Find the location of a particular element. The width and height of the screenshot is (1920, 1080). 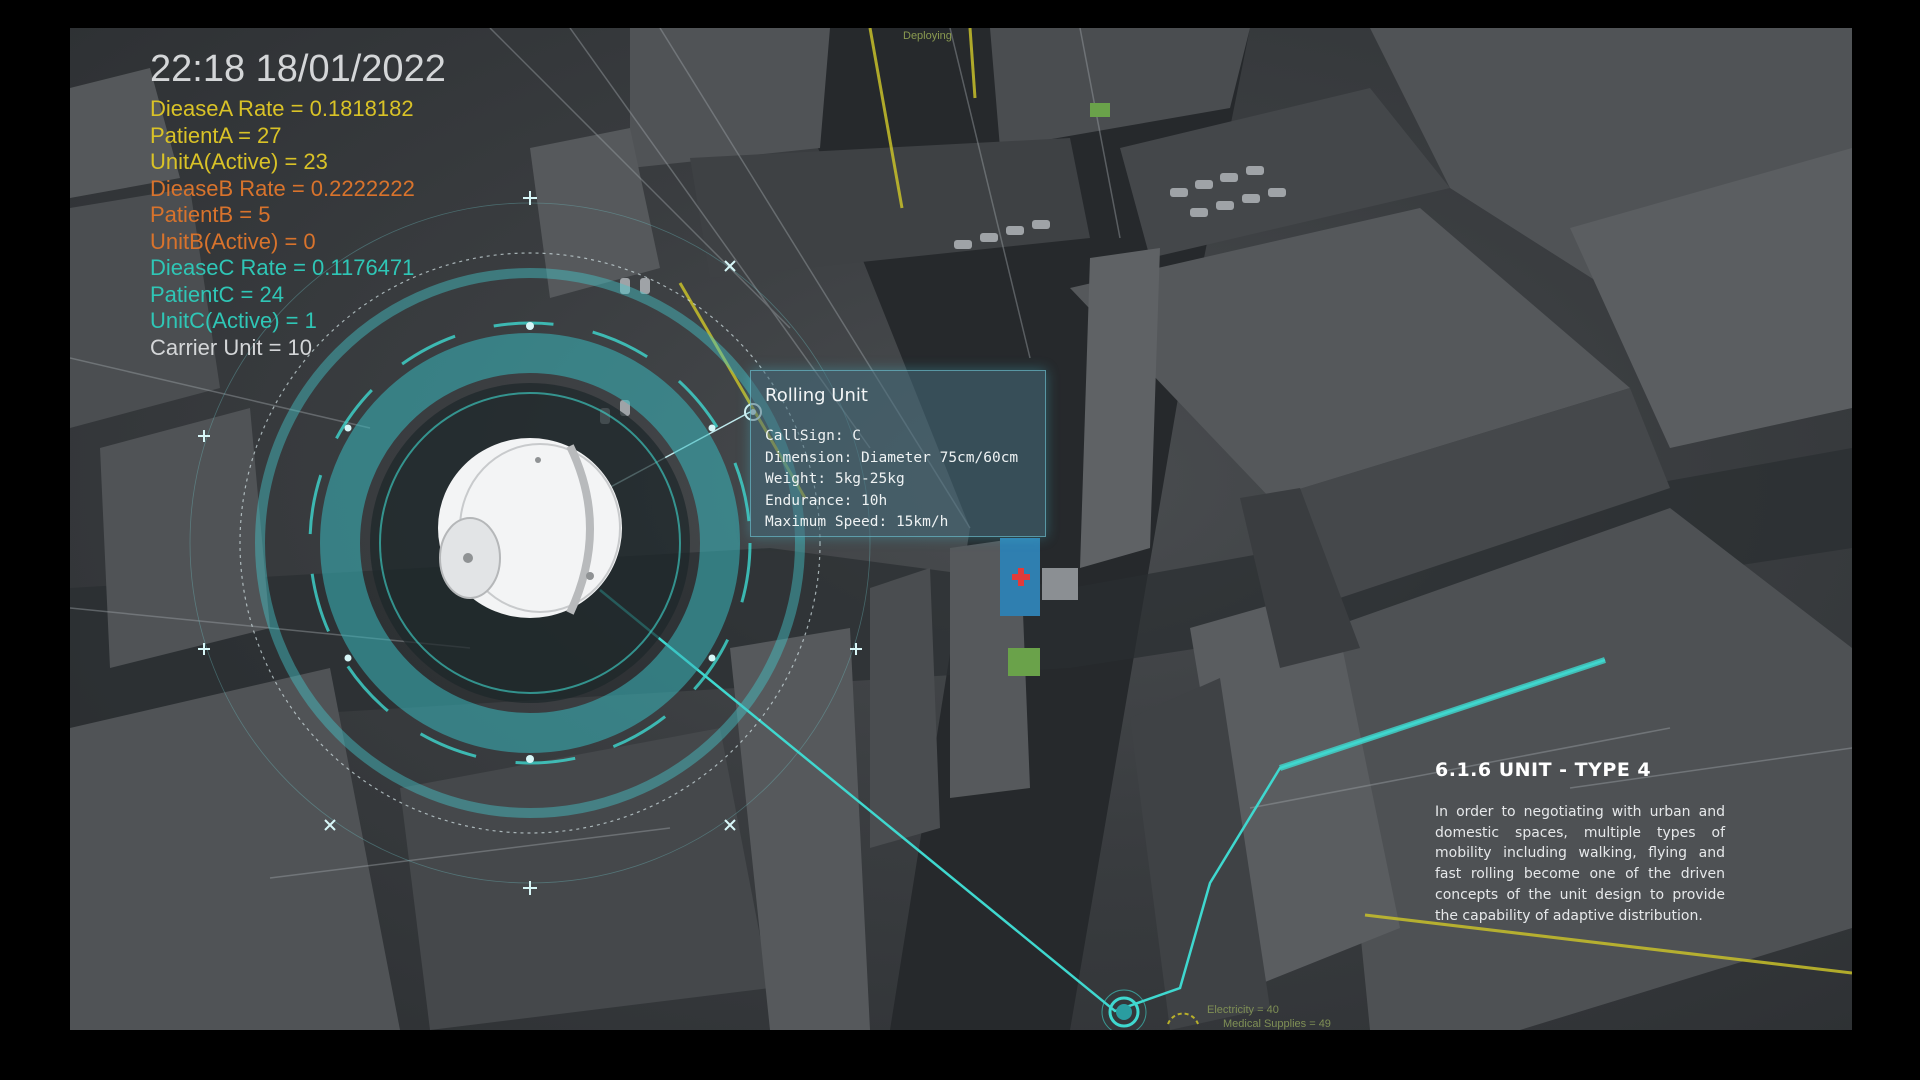

hud-stat-line: PatientB = 5 is located at coordinates (210, 214).